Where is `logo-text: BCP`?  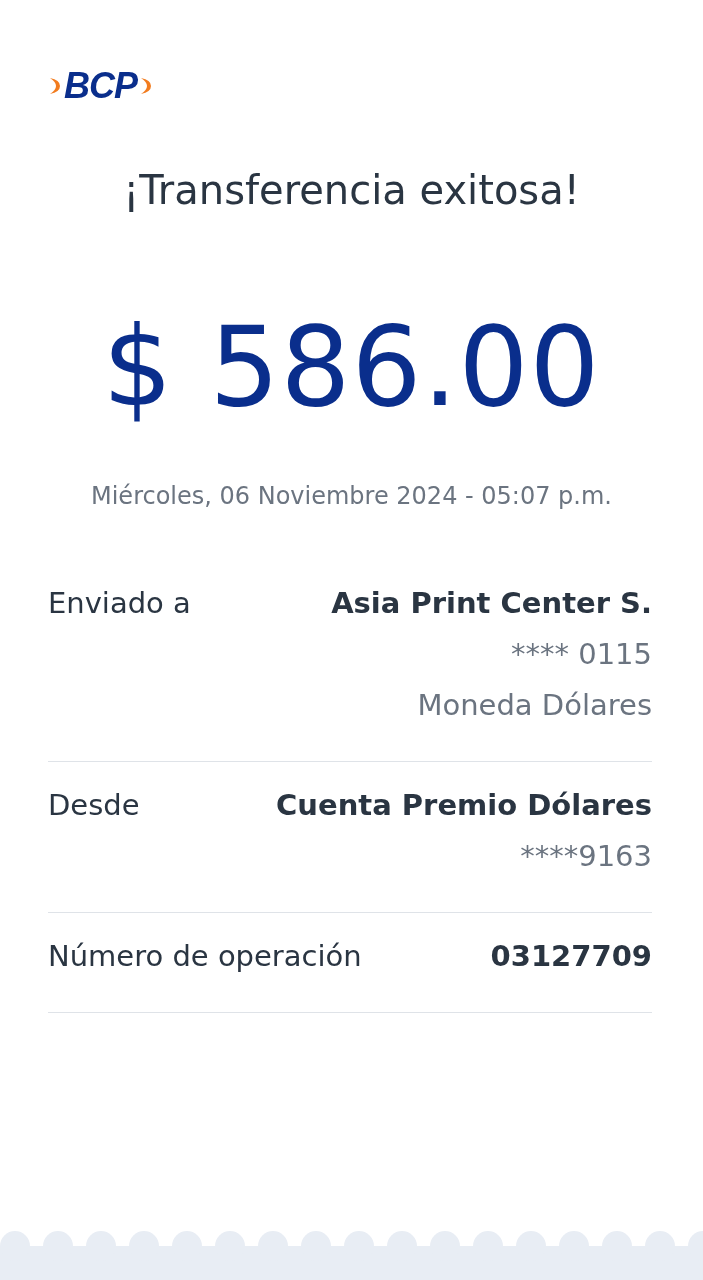
logo-text: BCP is located at coordinates (100, 86).